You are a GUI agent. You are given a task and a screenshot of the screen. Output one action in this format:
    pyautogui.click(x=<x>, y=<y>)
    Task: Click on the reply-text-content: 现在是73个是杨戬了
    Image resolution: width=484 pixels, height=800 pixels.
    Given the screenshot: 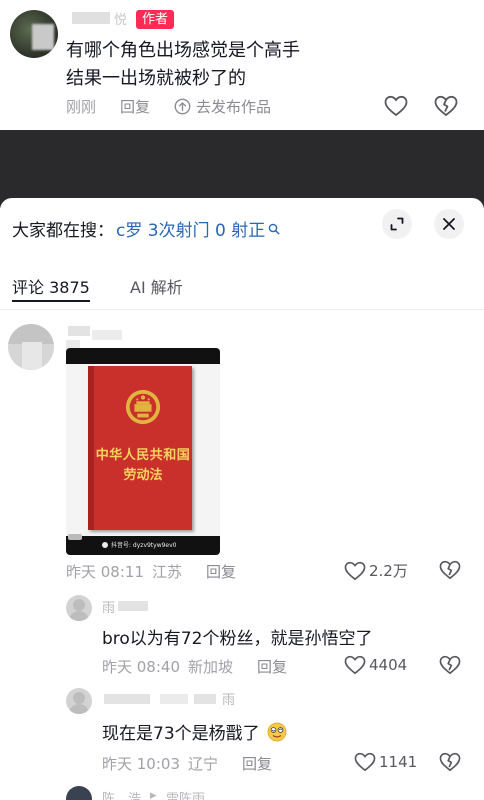 What is the action you would take?
    pyautogui.click(x=181, y=734)
    